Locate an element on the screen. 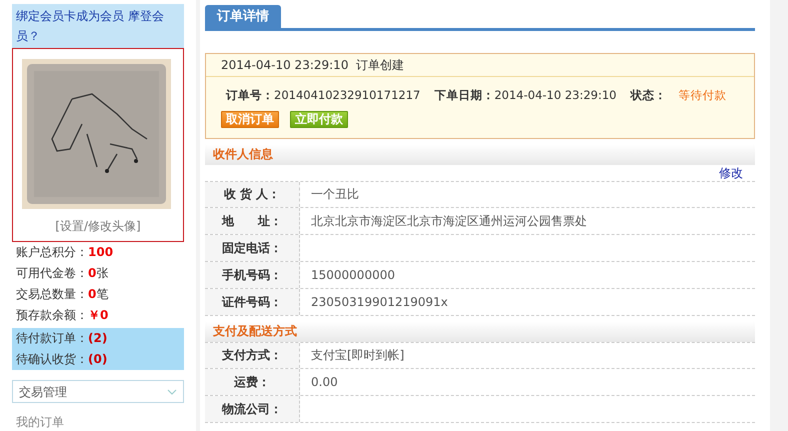 Image resolution: width=788 pixels, height=431 pixels. stat-unit: 笔 is located at coordinates (102, 294).